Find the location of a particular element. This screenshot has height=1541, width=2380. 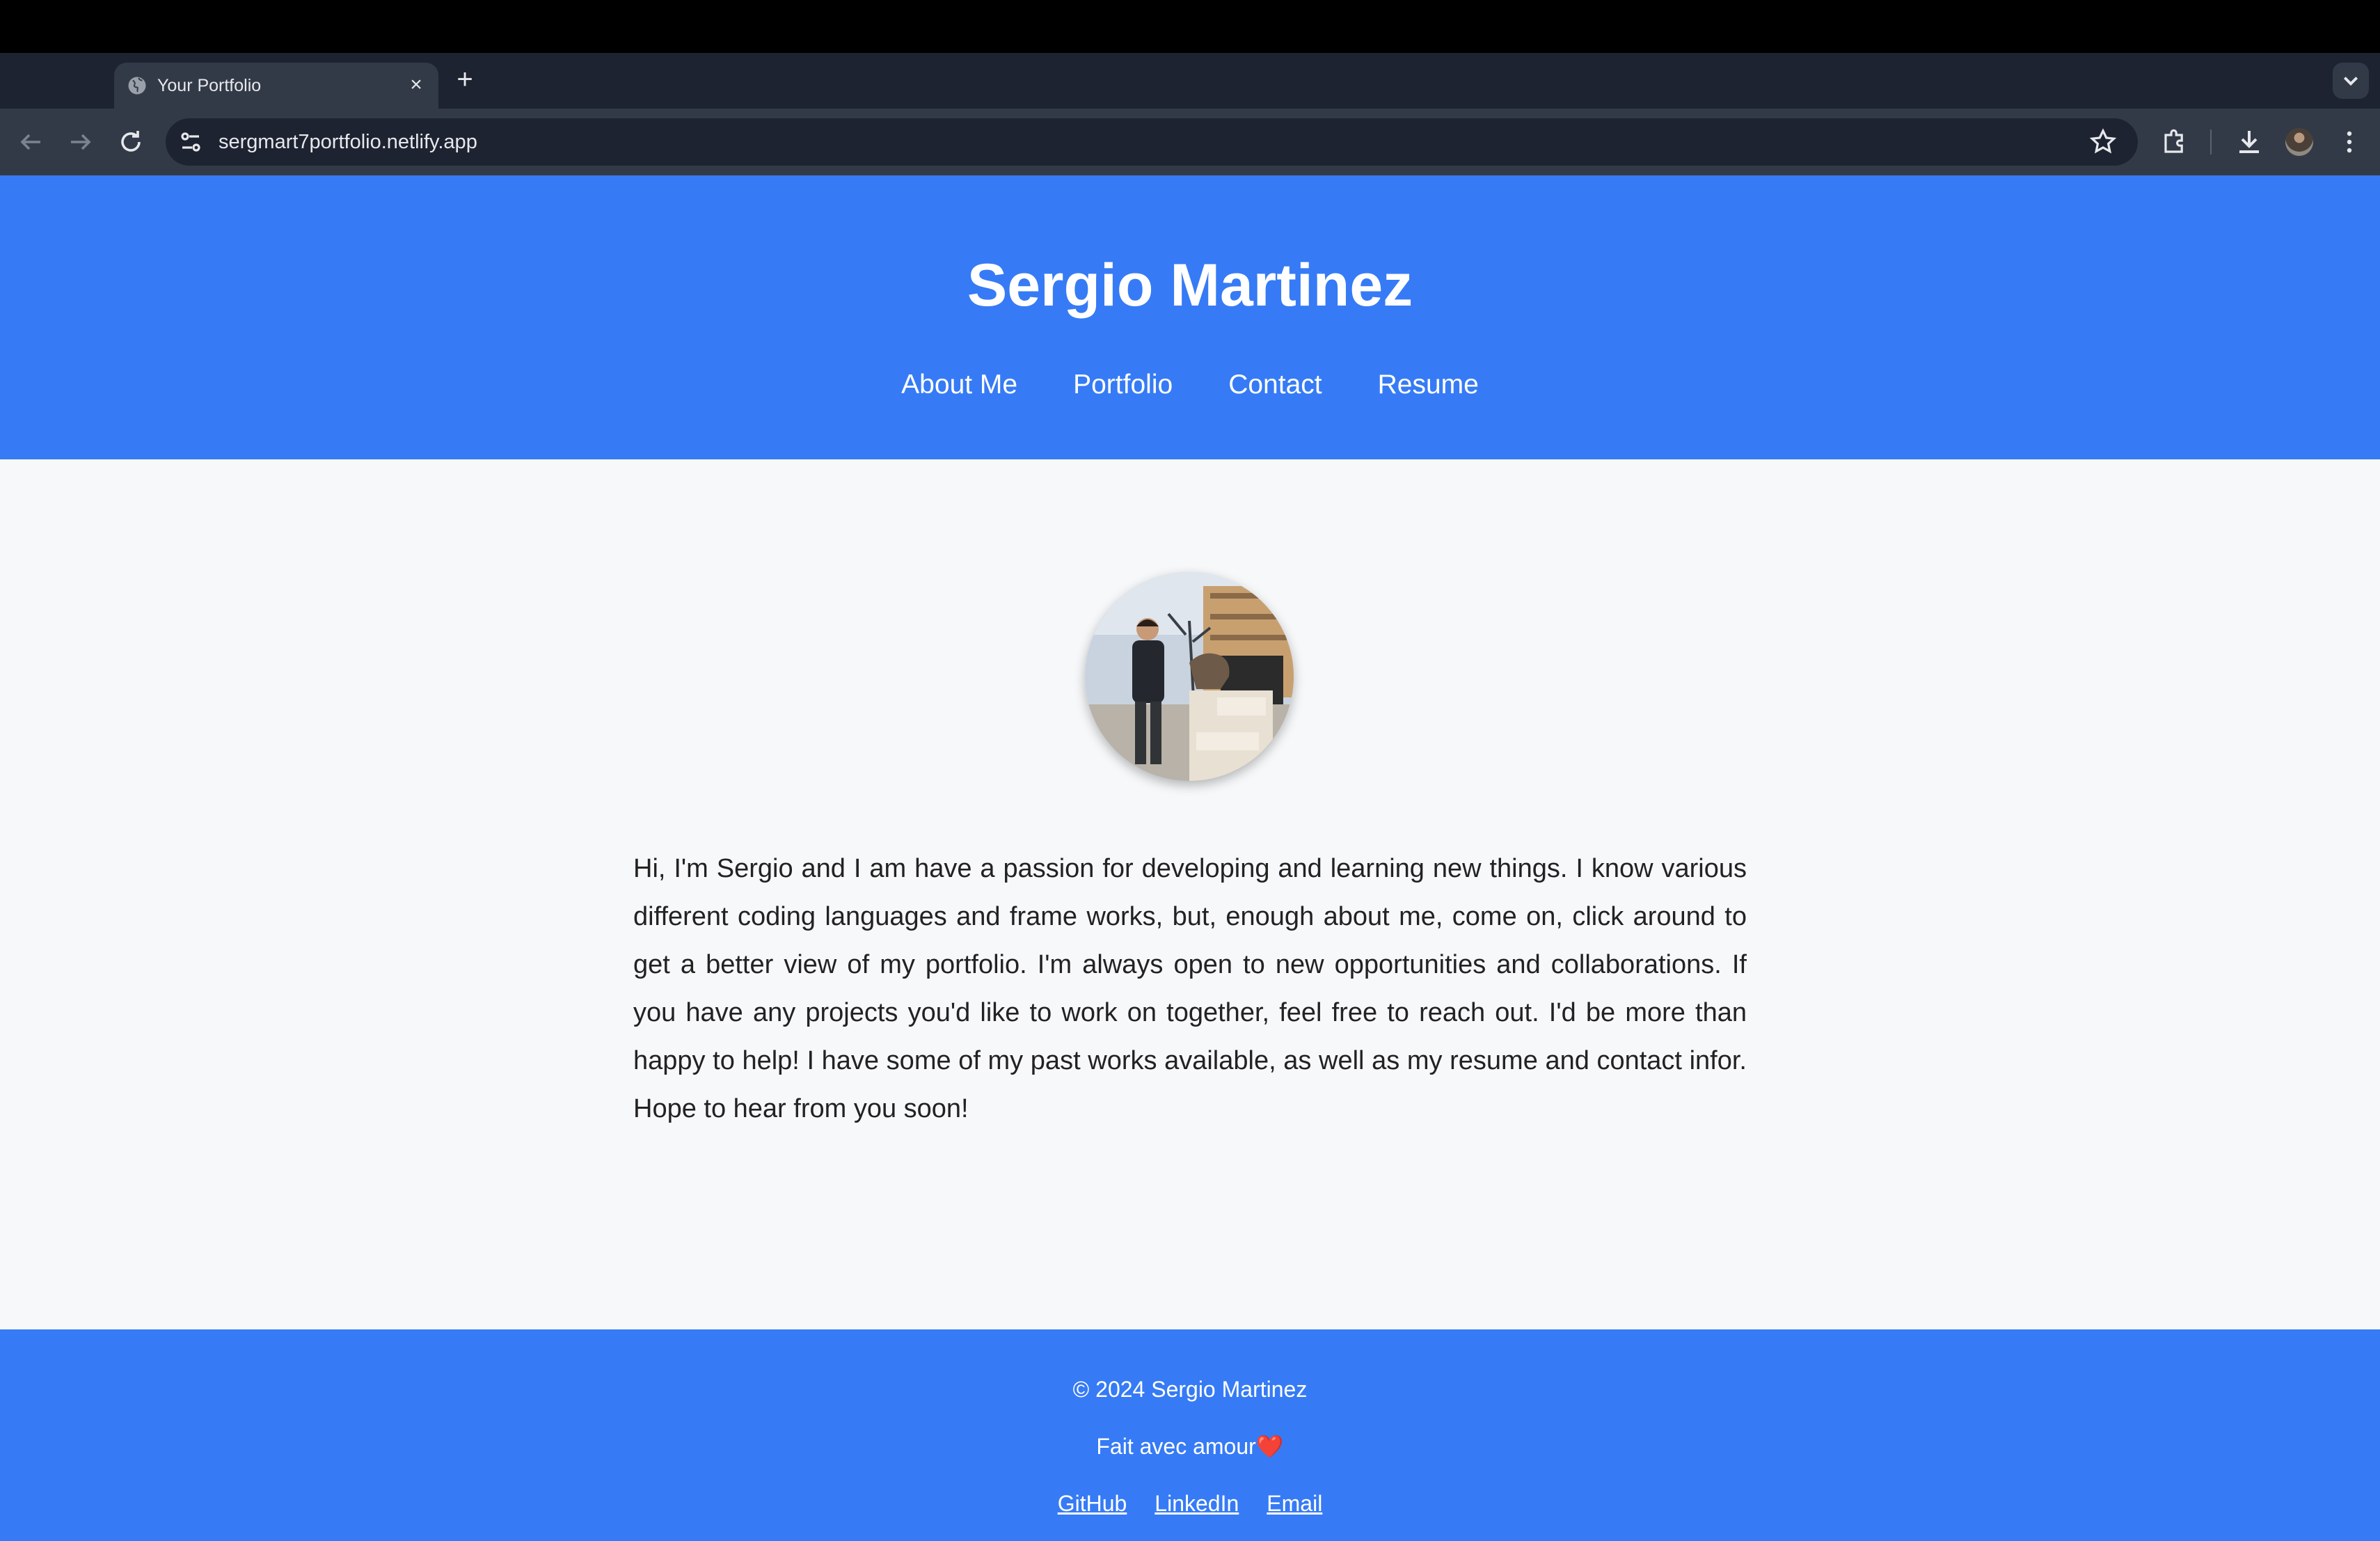

toolbar-divider is located at coordinates (2211, 142).